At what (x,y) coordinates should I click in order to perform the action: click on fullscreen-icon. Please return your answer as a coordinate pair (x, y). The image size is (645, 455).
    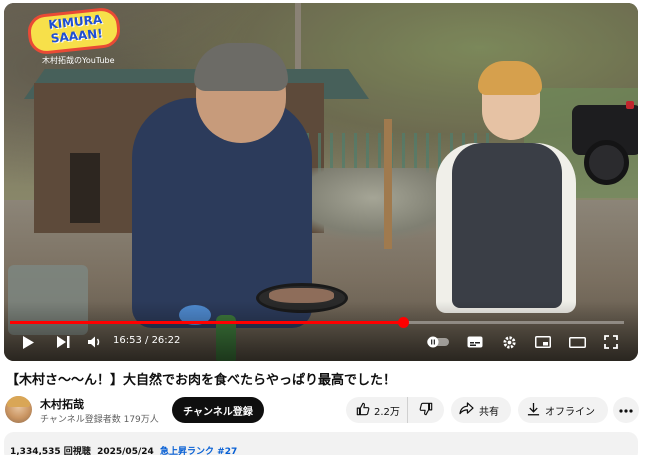
    Looking at the image, I should click on (611, 342).